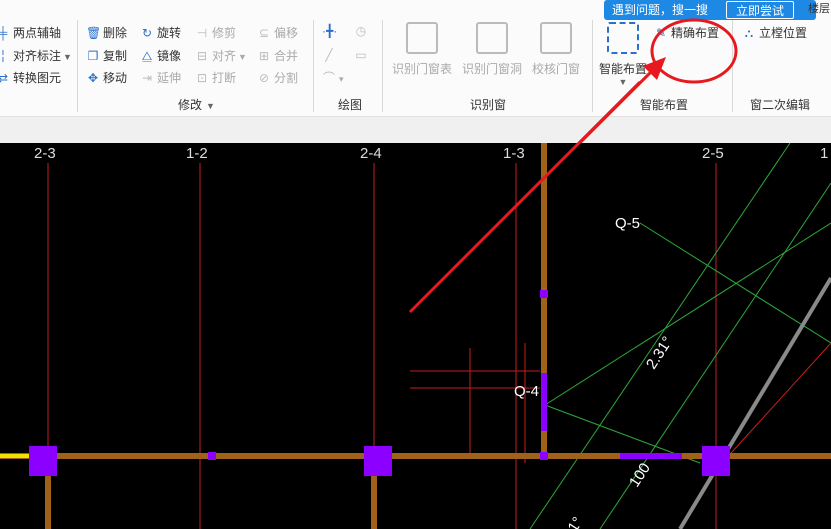 This screenshot has width=831, height=529. What do you see at coordinates (514, 153) in the screenshot?
I see `axis-label: 1-3` at bounding box center [514, 153].